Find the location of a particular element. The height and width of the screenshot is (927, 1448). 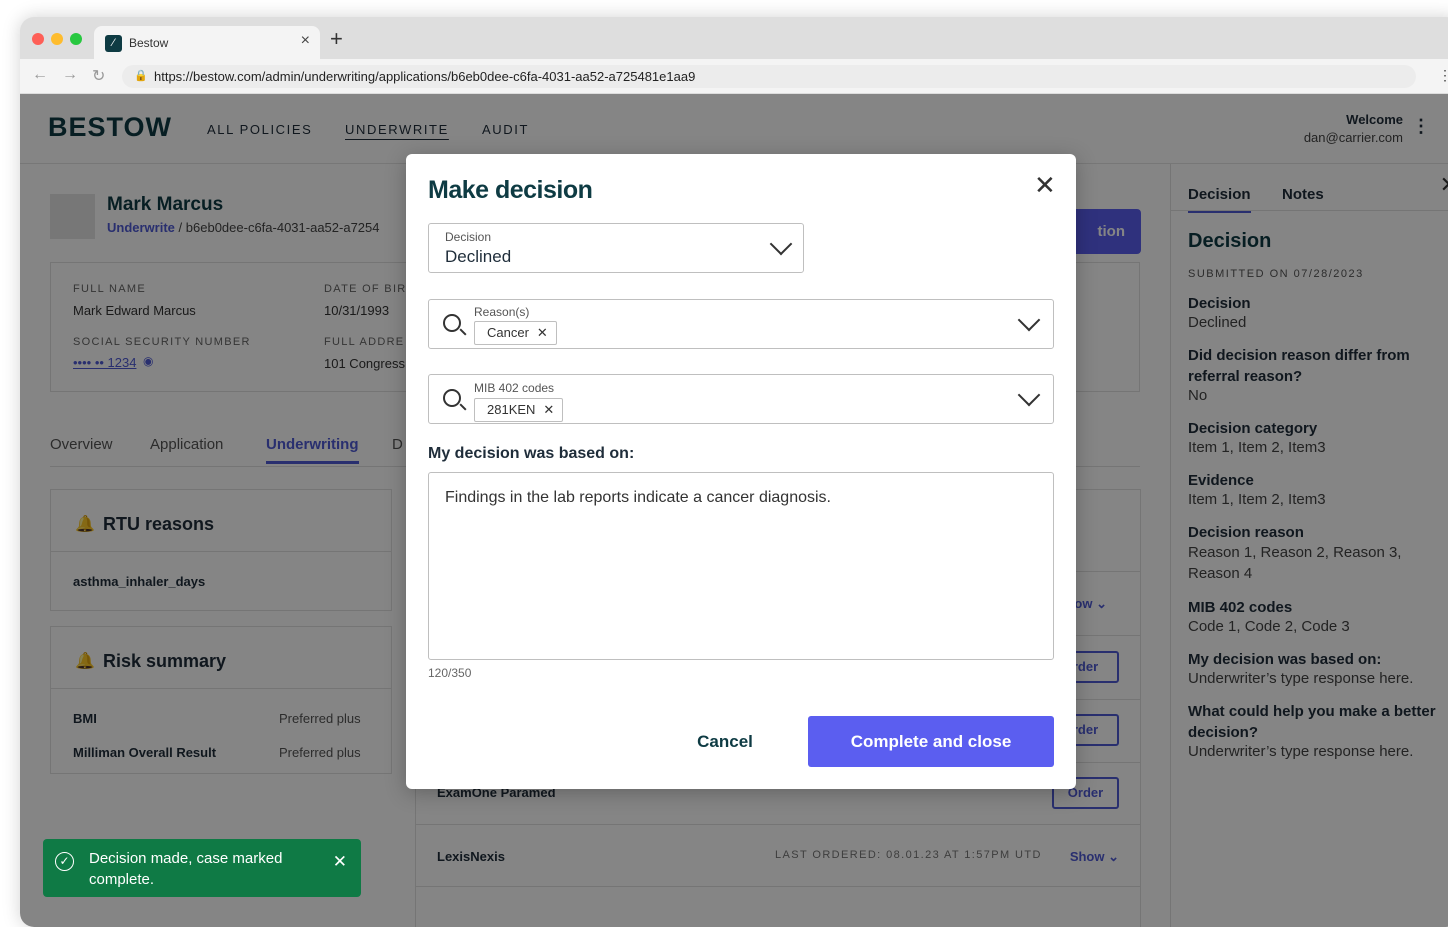

mib-code-chip: 281KEN ✕ is located at coordinates (519, 410).